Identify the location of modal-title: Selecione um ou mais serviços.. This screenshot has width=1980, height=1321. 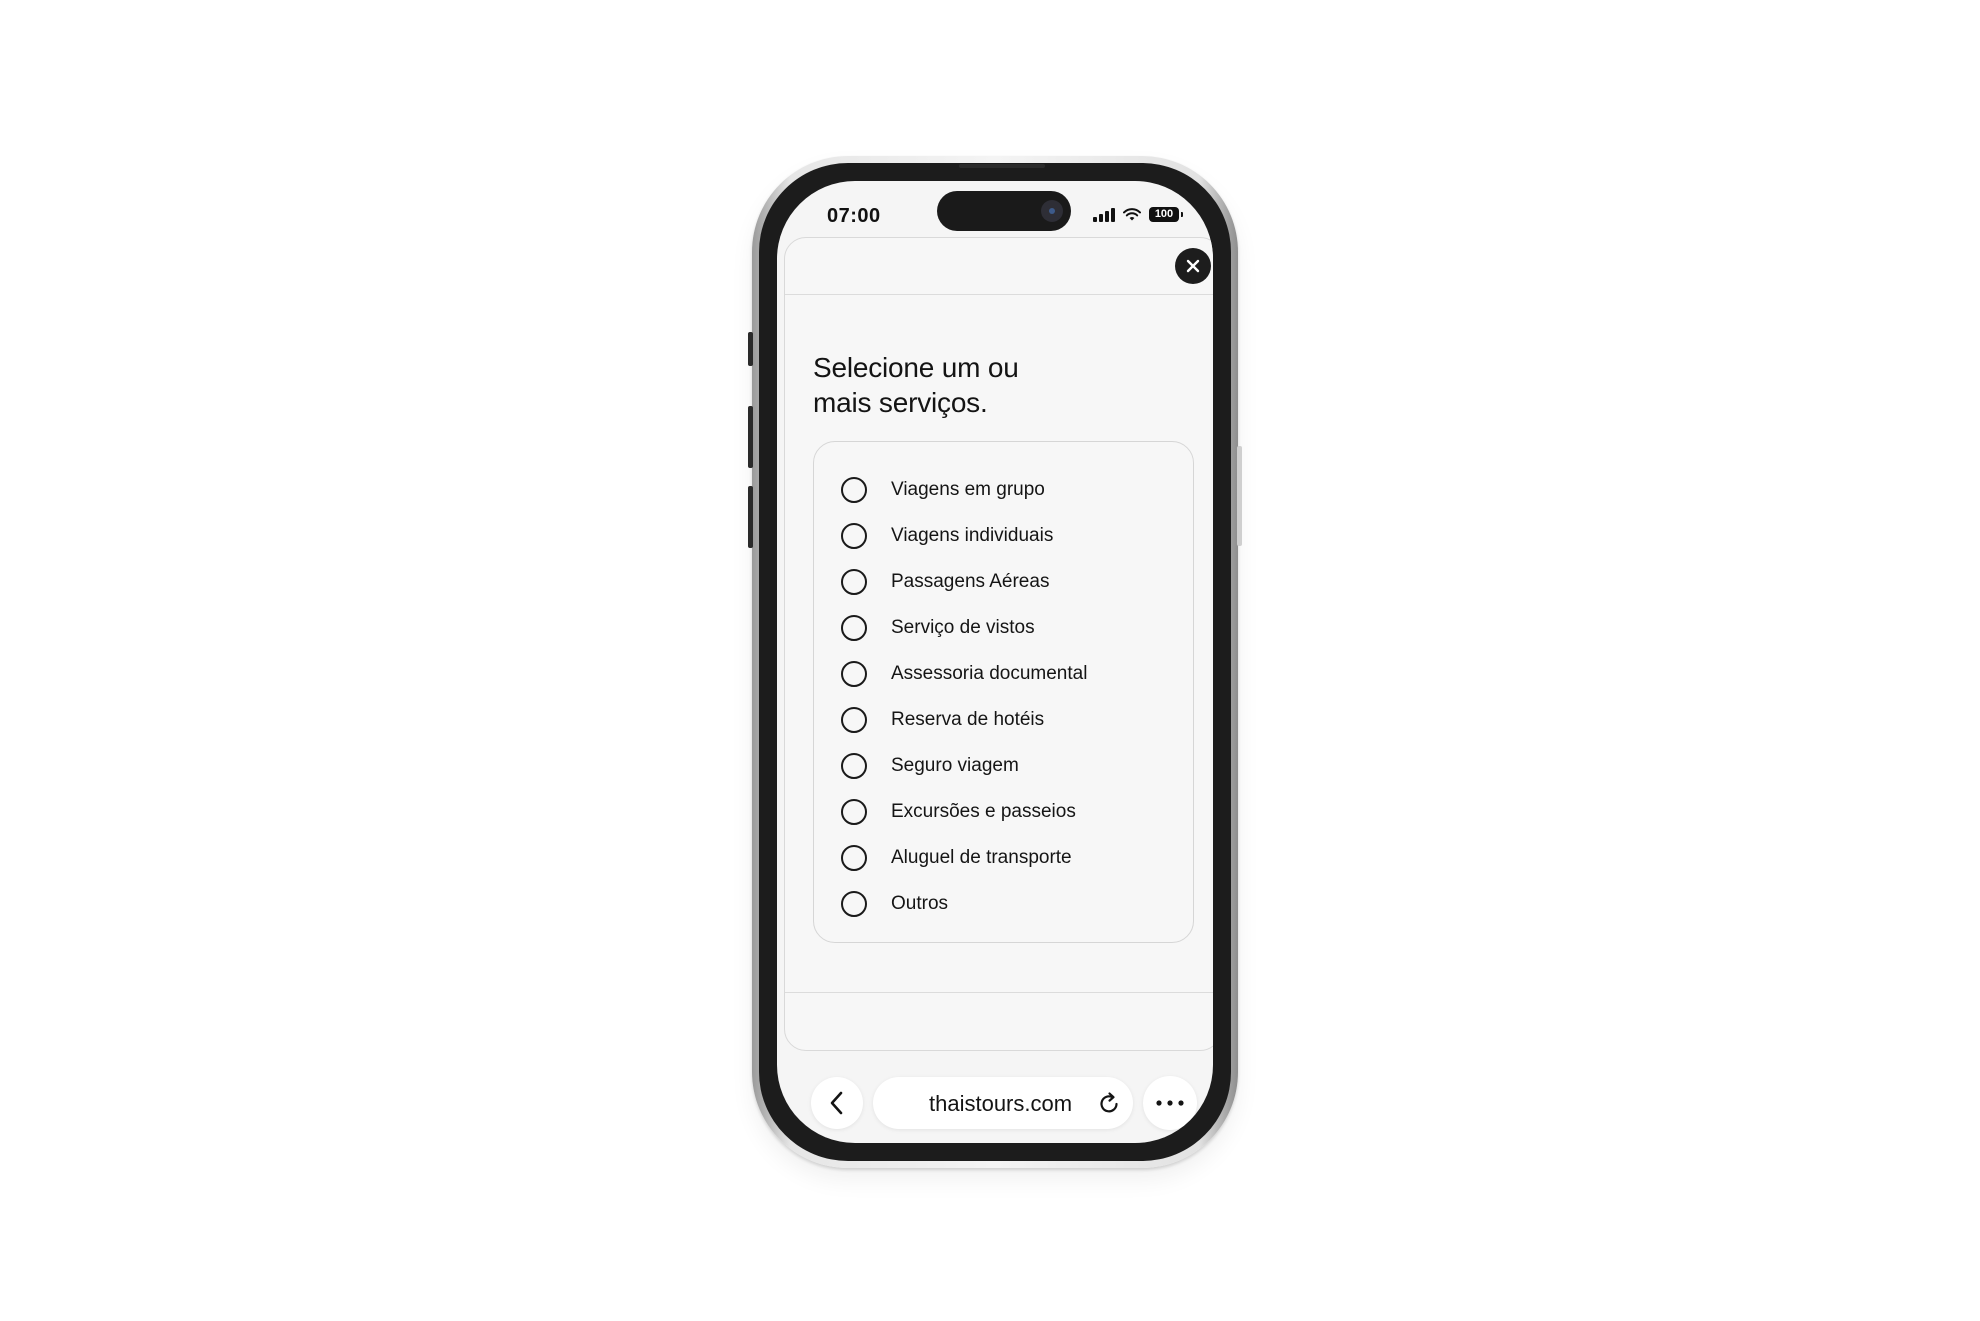
(963, 385).